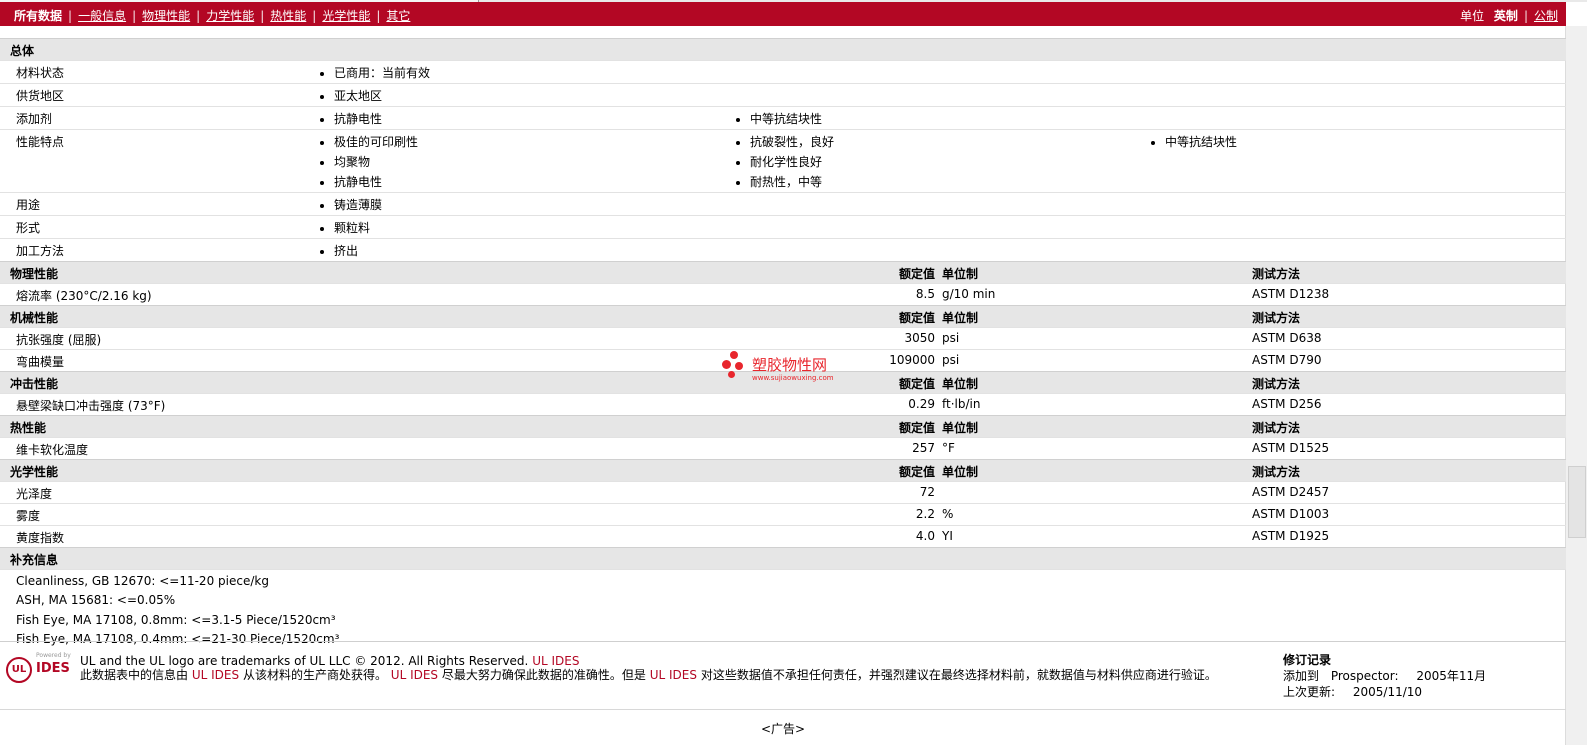 Image resolution: width=1587 pixels, height=745 pixels. Describe the element at coordinates (34, 119) in the screenshot. I see `row-label: 添加剂` at that location.